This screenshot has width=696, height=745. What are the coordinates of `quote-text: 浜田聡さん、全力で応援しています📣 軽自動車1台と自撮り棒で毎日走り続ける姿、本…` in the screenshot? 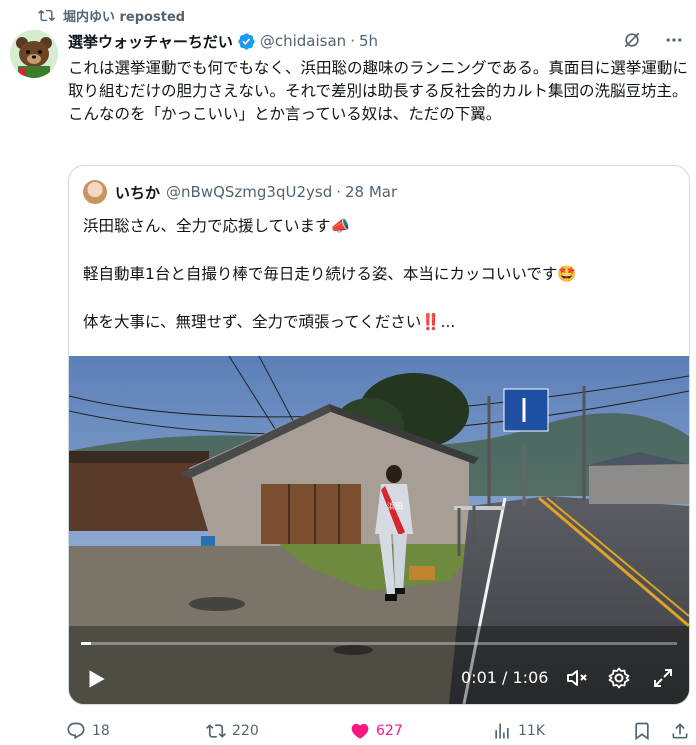 It's located at (378, 274).